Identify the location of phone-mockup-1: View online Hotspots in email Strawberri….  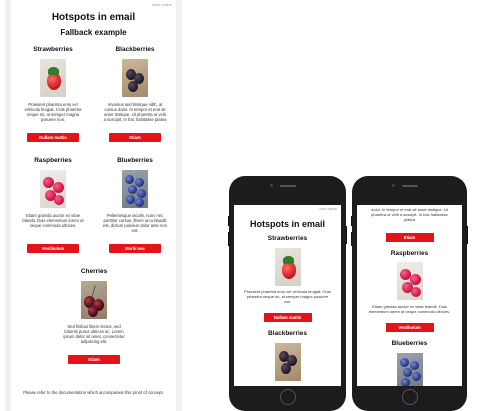
(287, 293).